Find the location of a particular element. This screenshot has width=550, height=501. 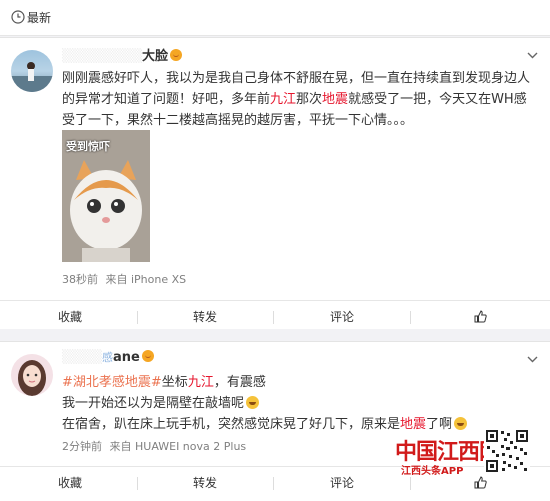

location-link: 九江 is located at coordinates (201, 382).